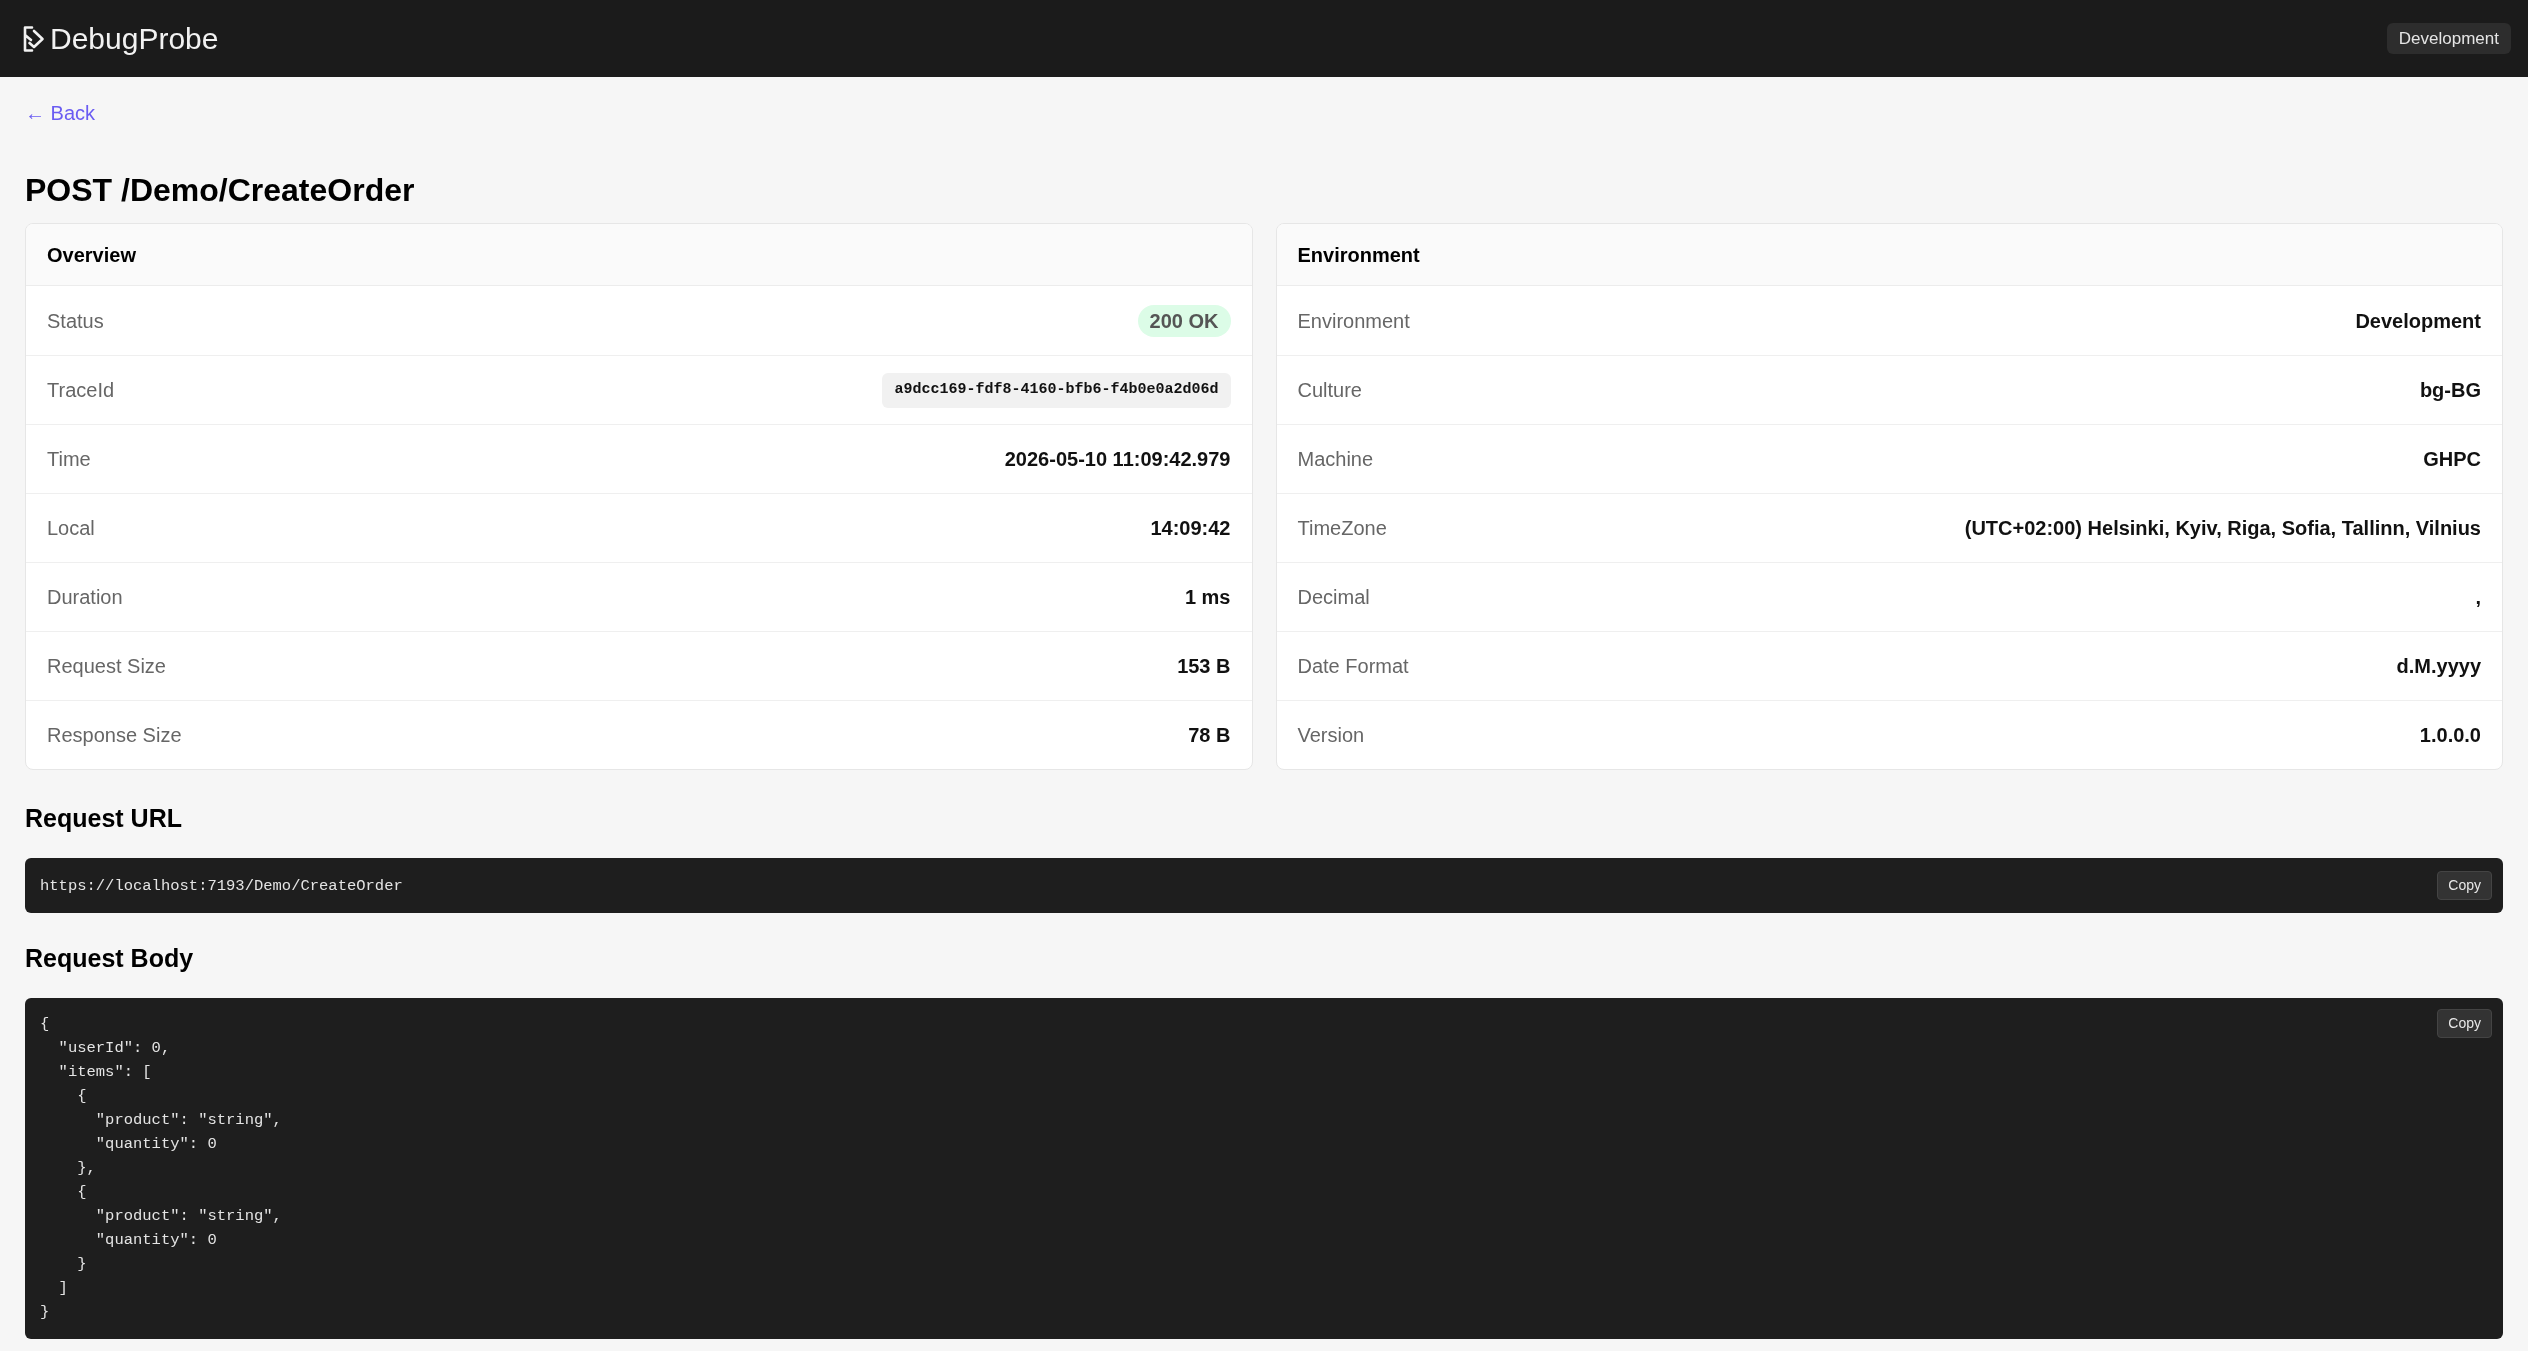 The width and height of the screenshot is (2528, 1351). I want to click on row-label: Response Size, so click(114, 735).